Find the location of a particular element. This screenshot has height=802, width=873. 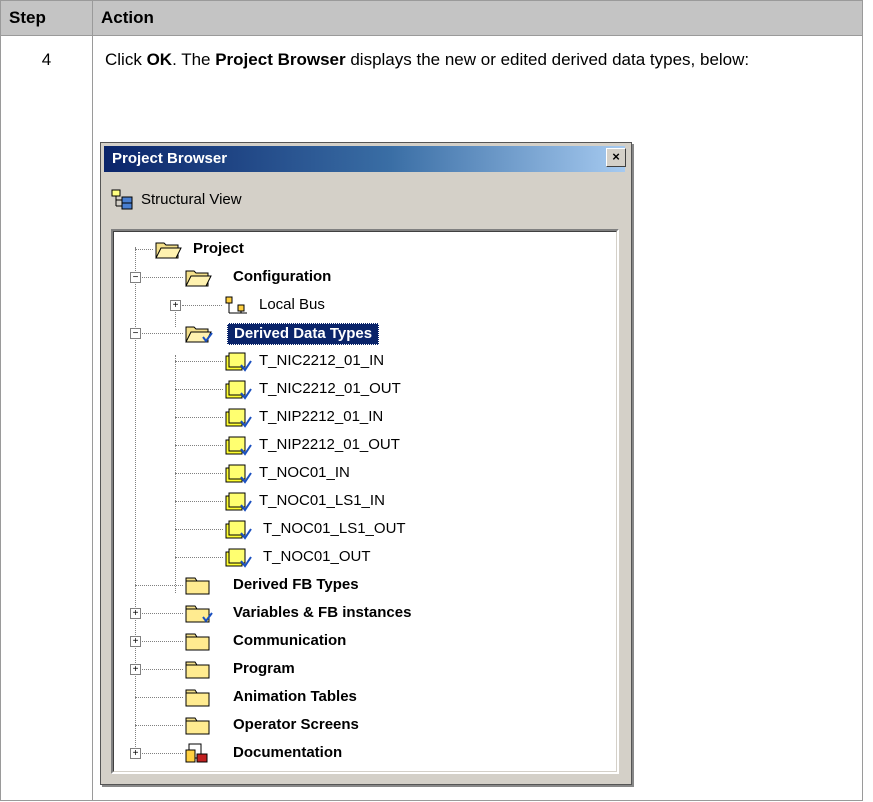

tree-item-ddt: T_NOC01_LS1_OUT is located at coordinates (363, 529).